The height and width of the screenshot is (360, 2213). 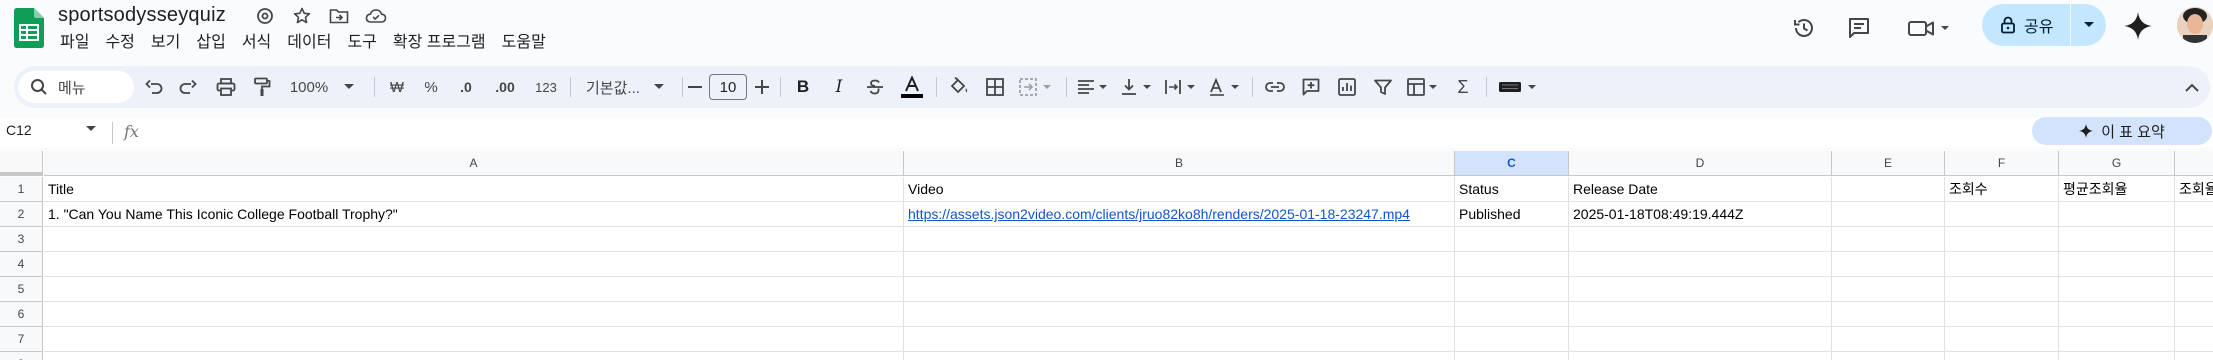 I want to click on column-header-b: B, so click(x=1179, y=163).